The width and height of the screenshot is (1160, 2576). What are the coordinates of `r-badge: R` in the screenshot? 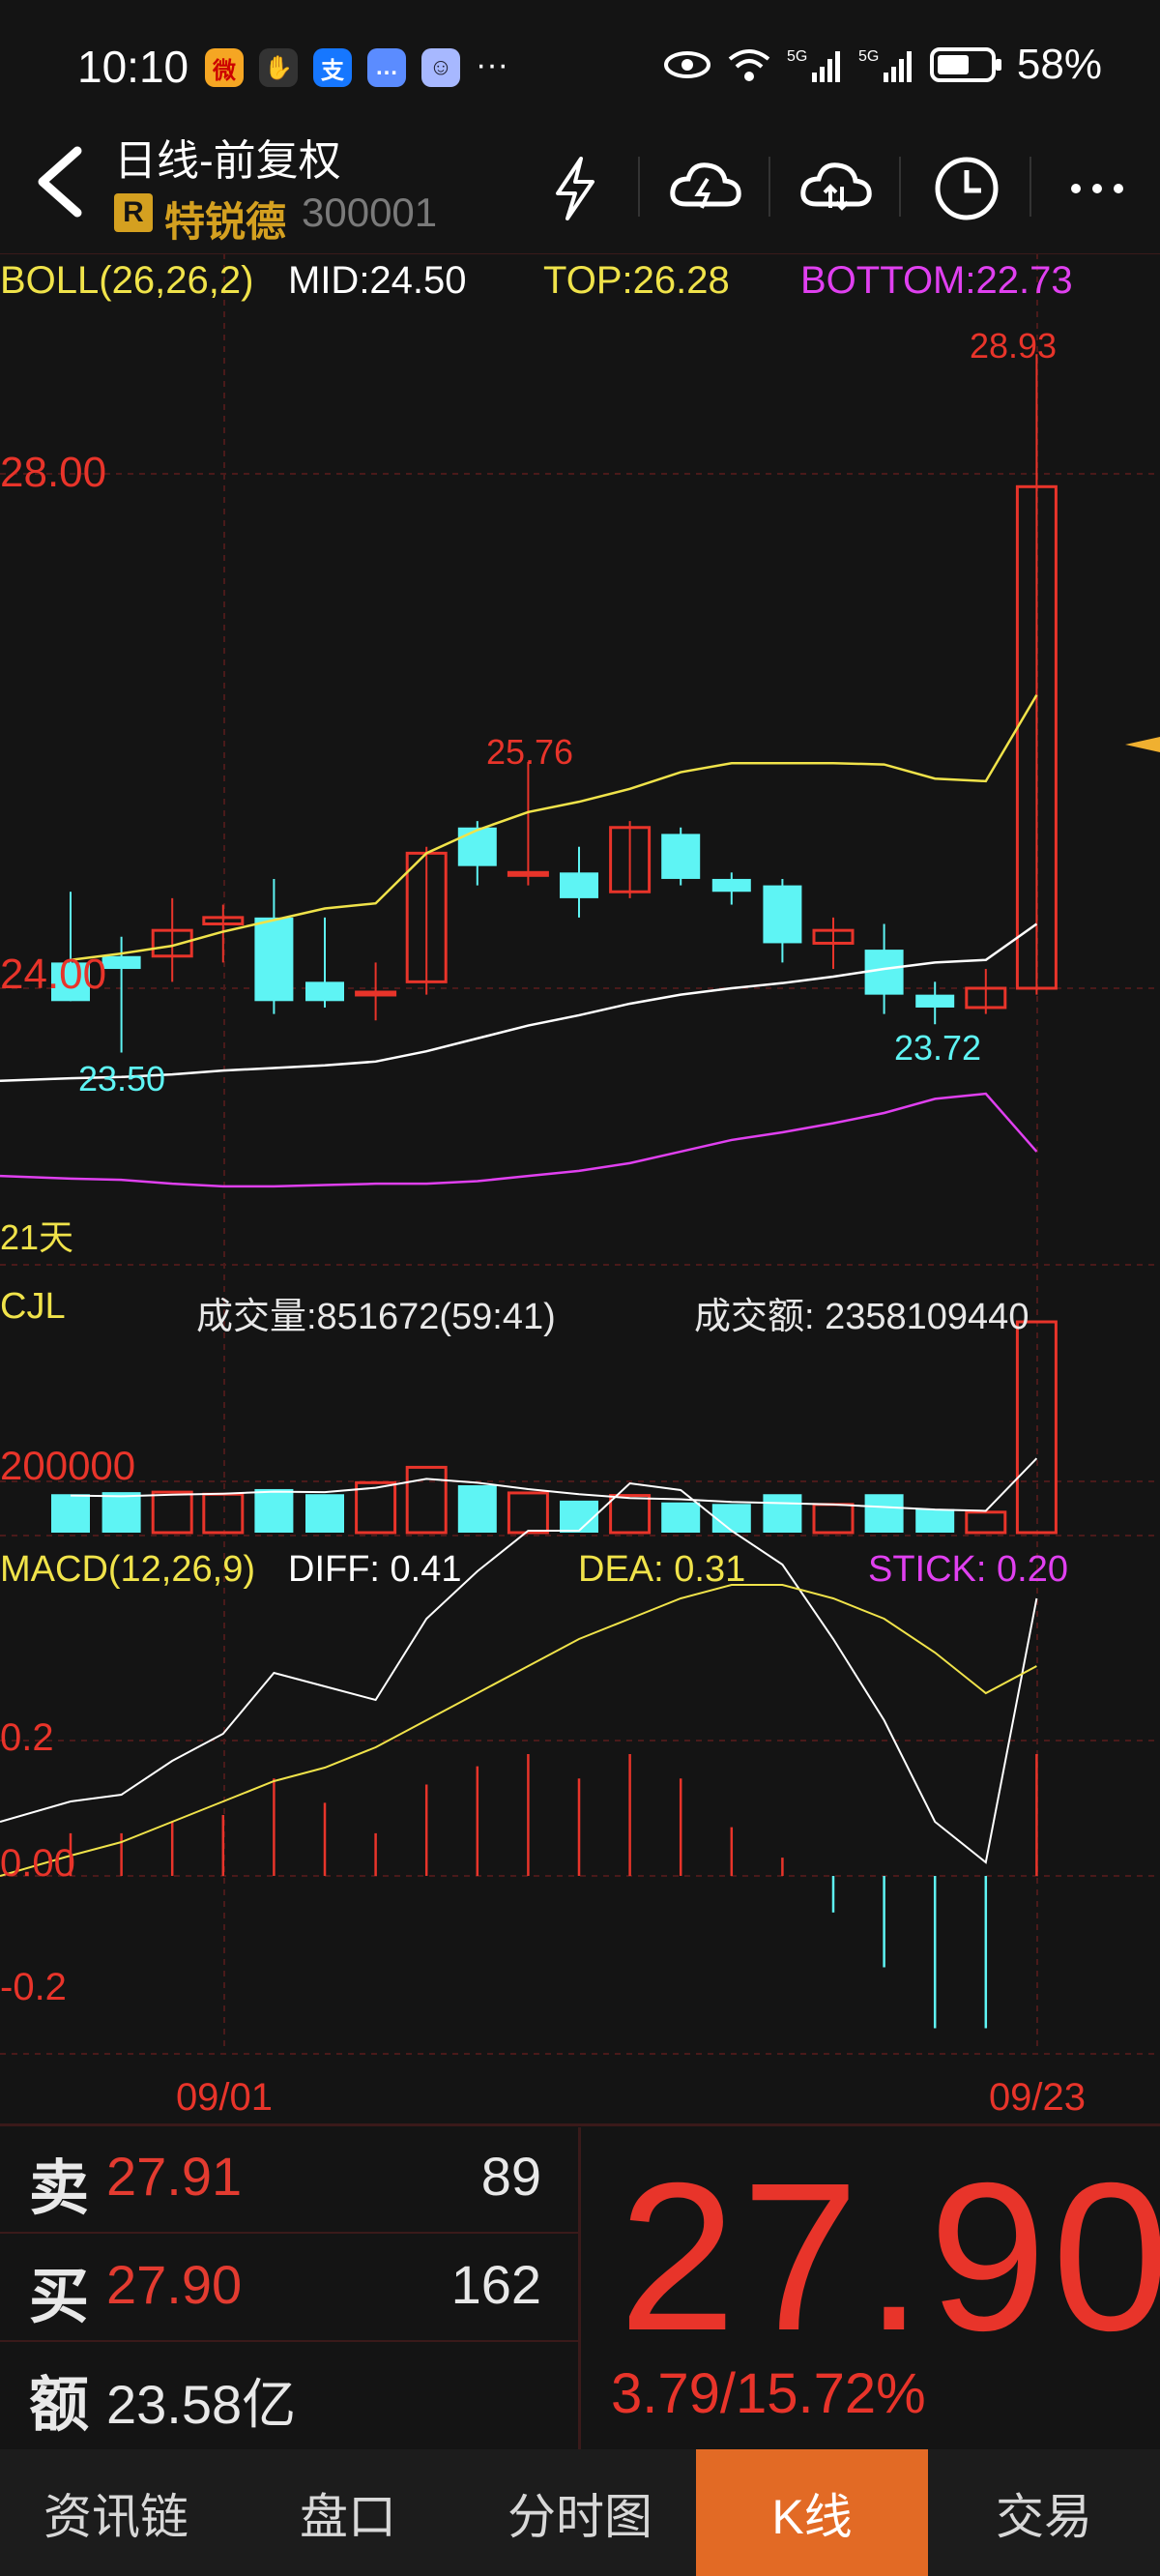 It's located at (133, 212).